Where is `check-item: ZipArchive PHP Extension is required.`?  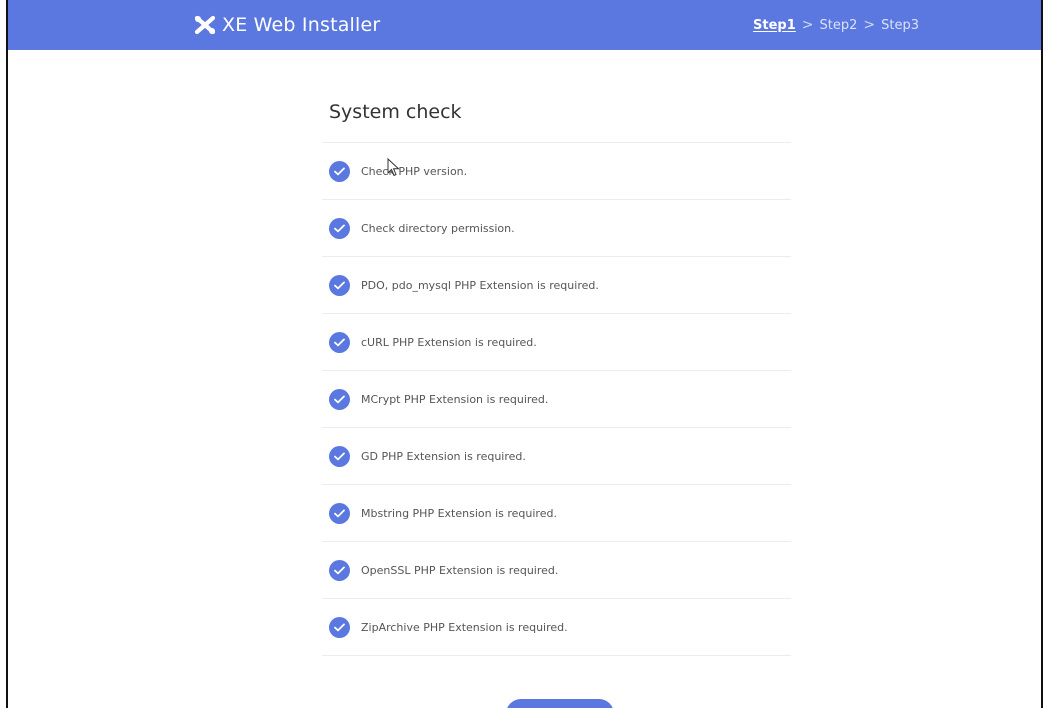
check-item: ZipArchive PHP Extension is required. is located at coordinates (556, 627).